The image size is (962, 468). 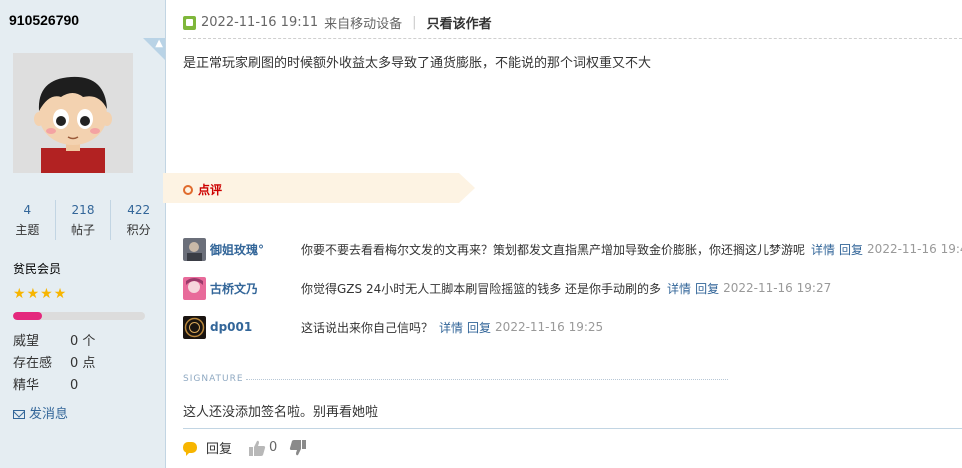 I want to click on send-message-label: 发消息, so click(x=49, y=414).